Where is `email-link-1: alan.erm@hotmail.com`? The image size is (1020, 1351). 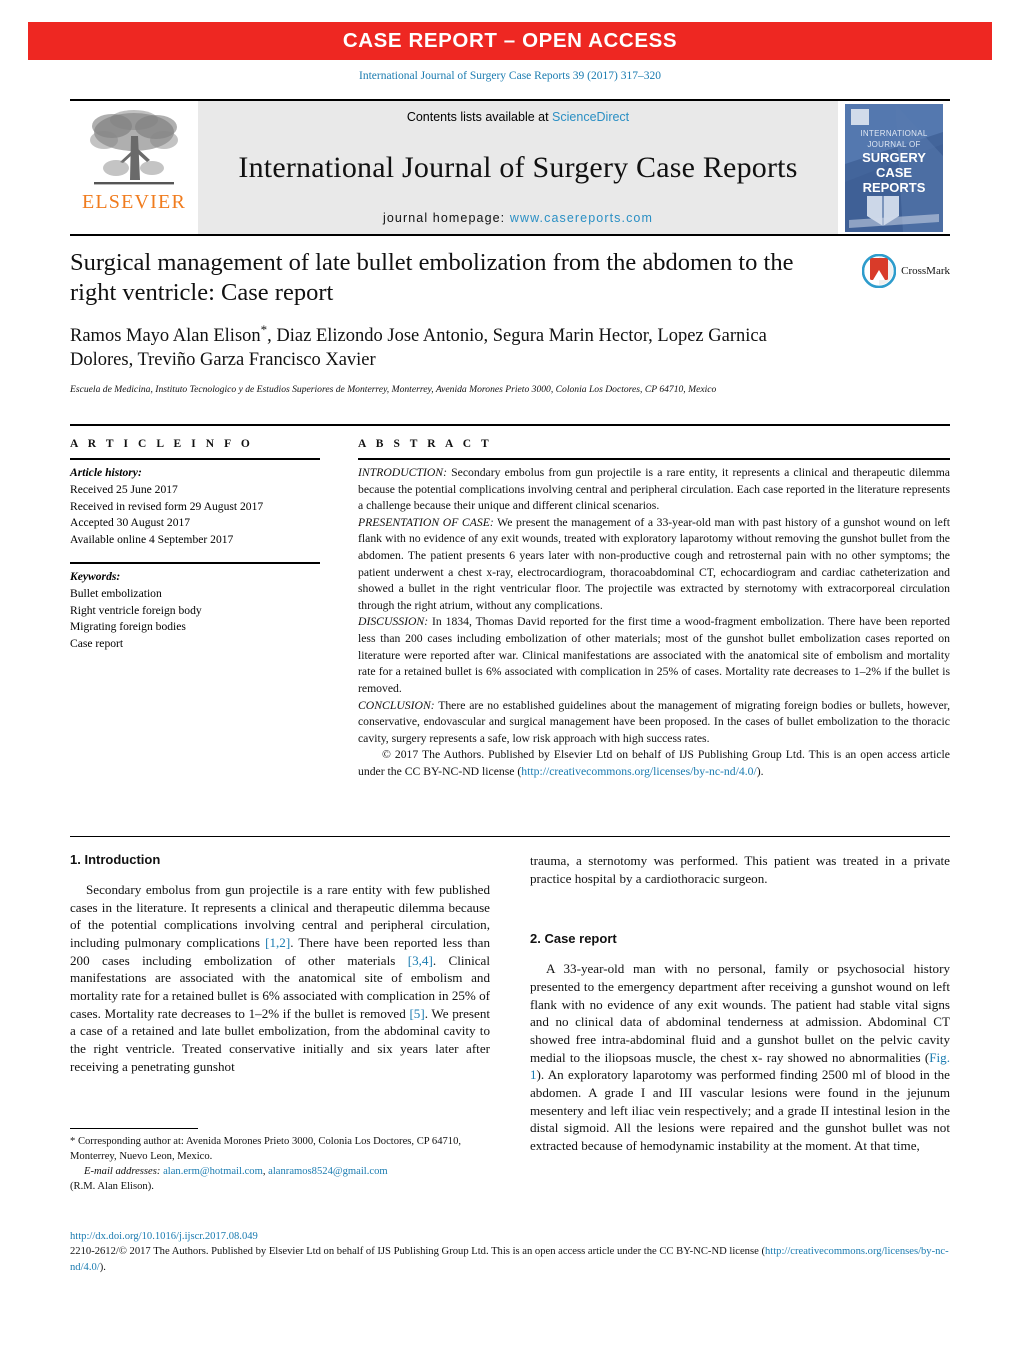
email-link-1: alan.erm@hotmail.com is located at coordinates (213, 1171).